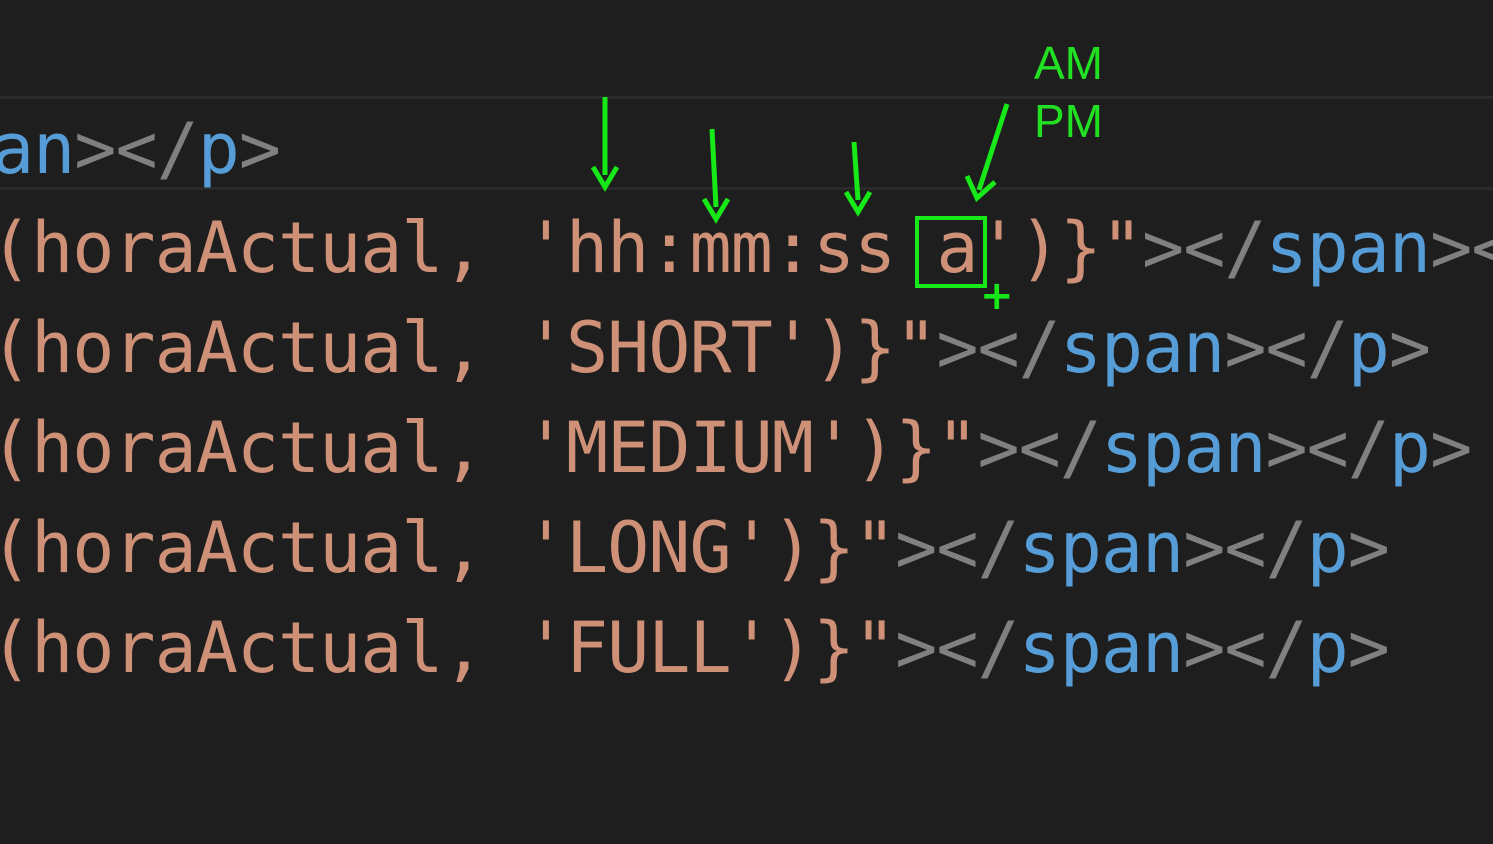  I want to click on code-token: ><, so click(1461, 248).